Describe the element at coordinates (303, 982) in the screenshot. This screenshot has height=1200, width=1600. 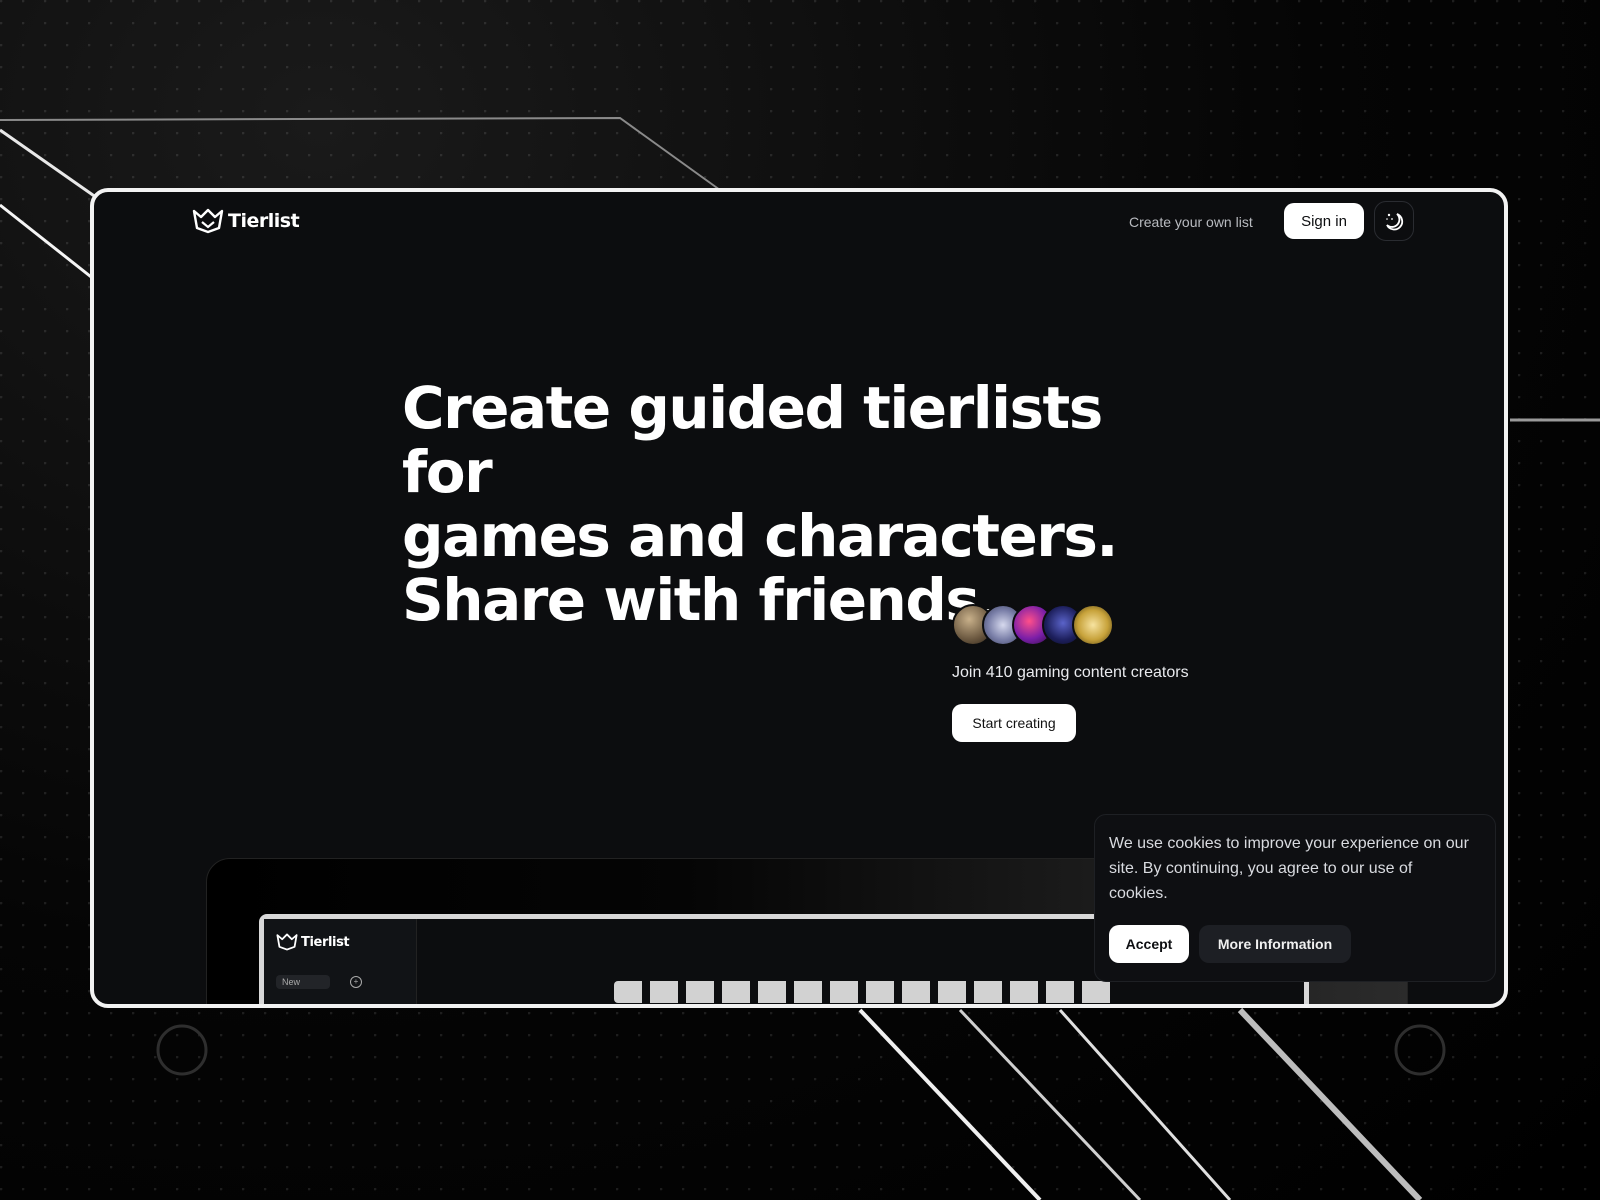
I see `preview-new-label: New` at that location.